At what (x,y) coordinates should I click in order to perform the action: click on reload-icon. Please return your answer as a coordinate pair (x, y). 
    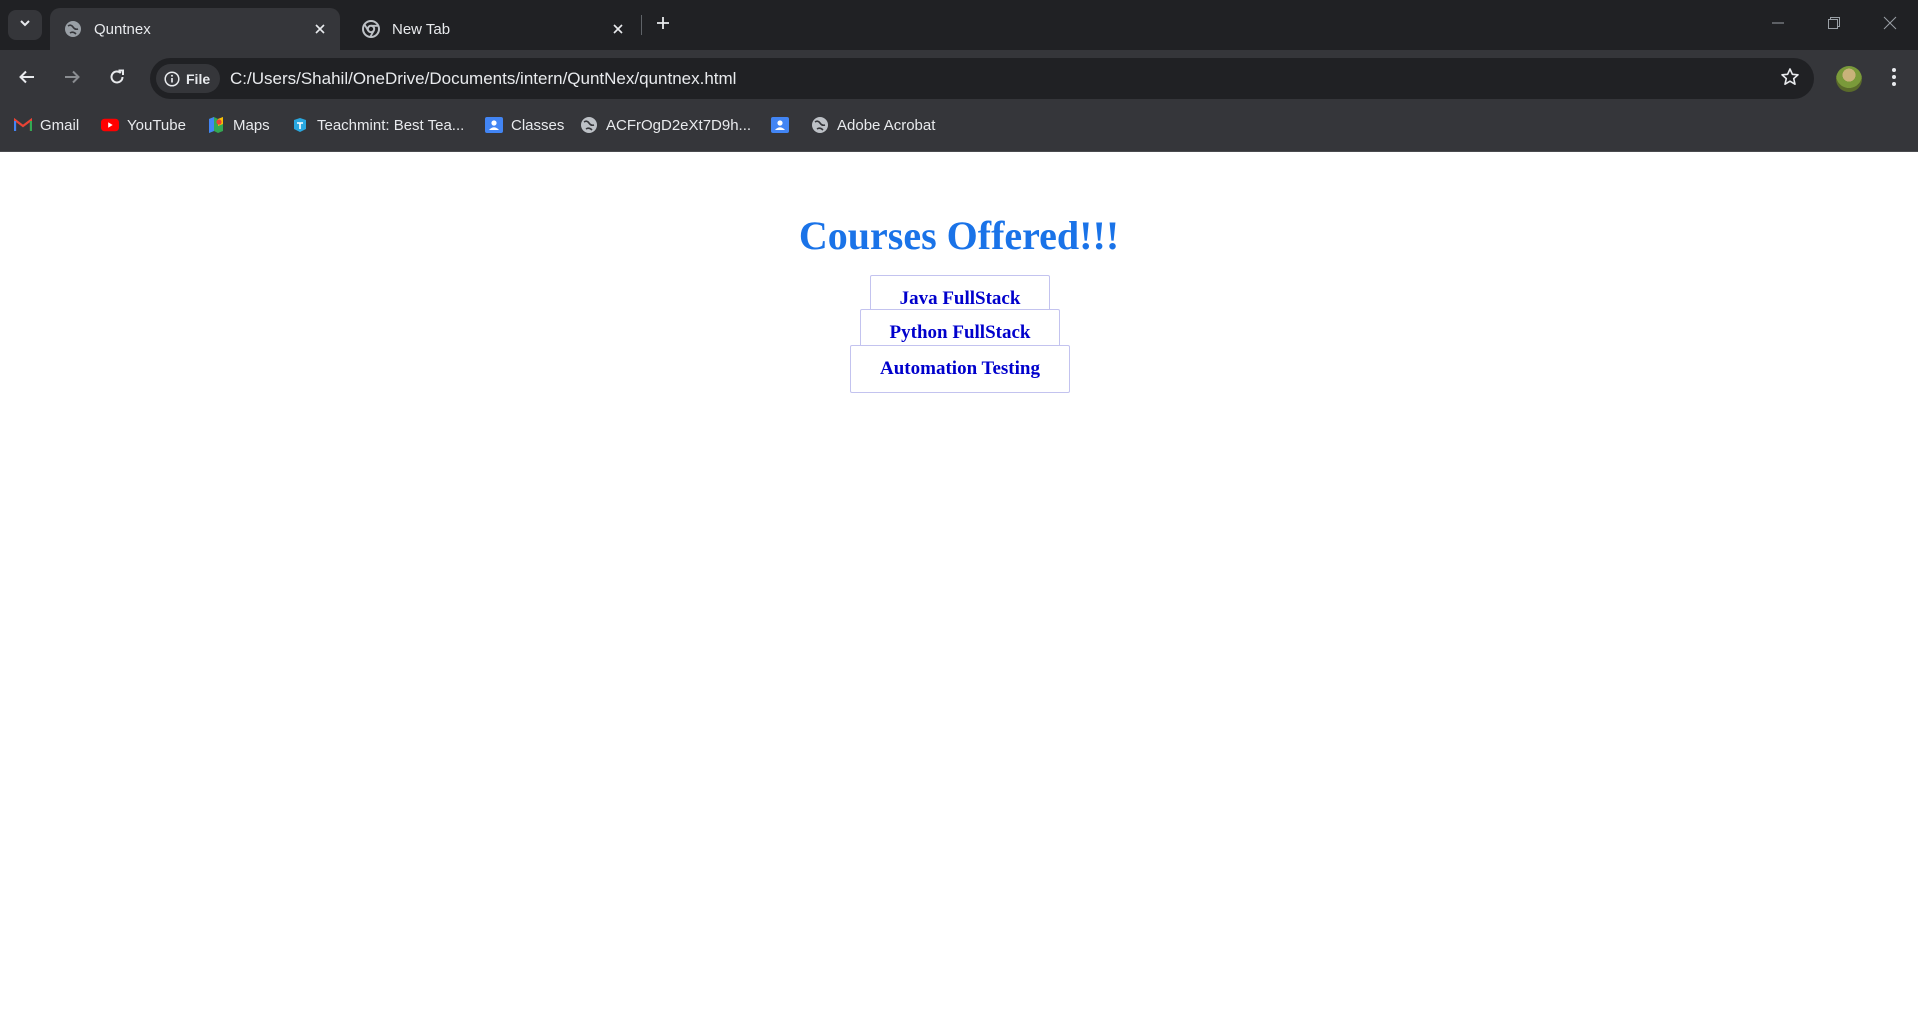
    Looking at the image, I should click on (117, 79).